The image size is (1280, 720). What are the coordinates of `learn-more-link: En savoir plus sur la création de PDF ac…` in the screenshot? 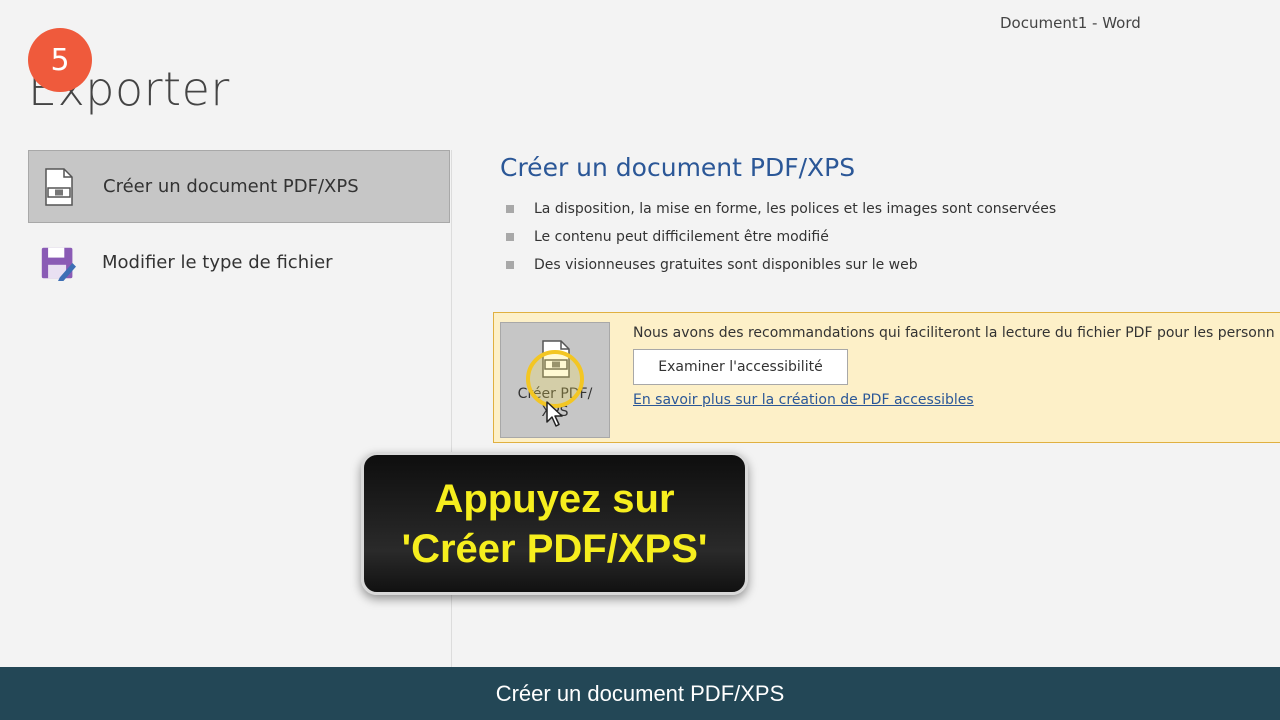 It's located at (803, 400).